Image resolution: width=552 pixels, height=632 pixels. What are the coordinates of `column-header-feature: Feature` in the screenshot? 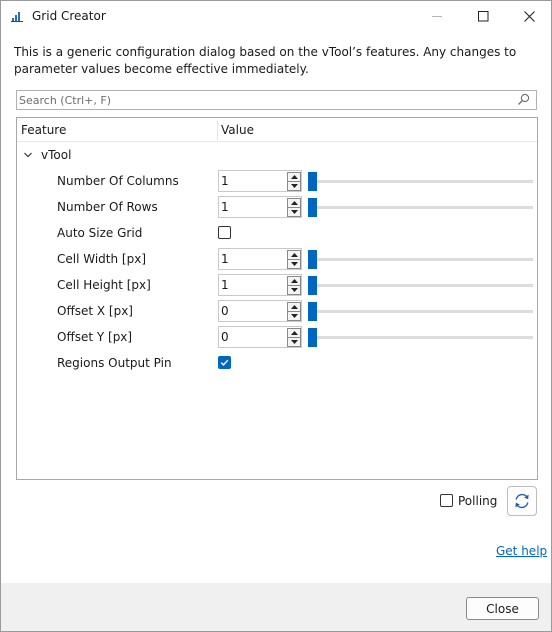 It's located at (43, 130).